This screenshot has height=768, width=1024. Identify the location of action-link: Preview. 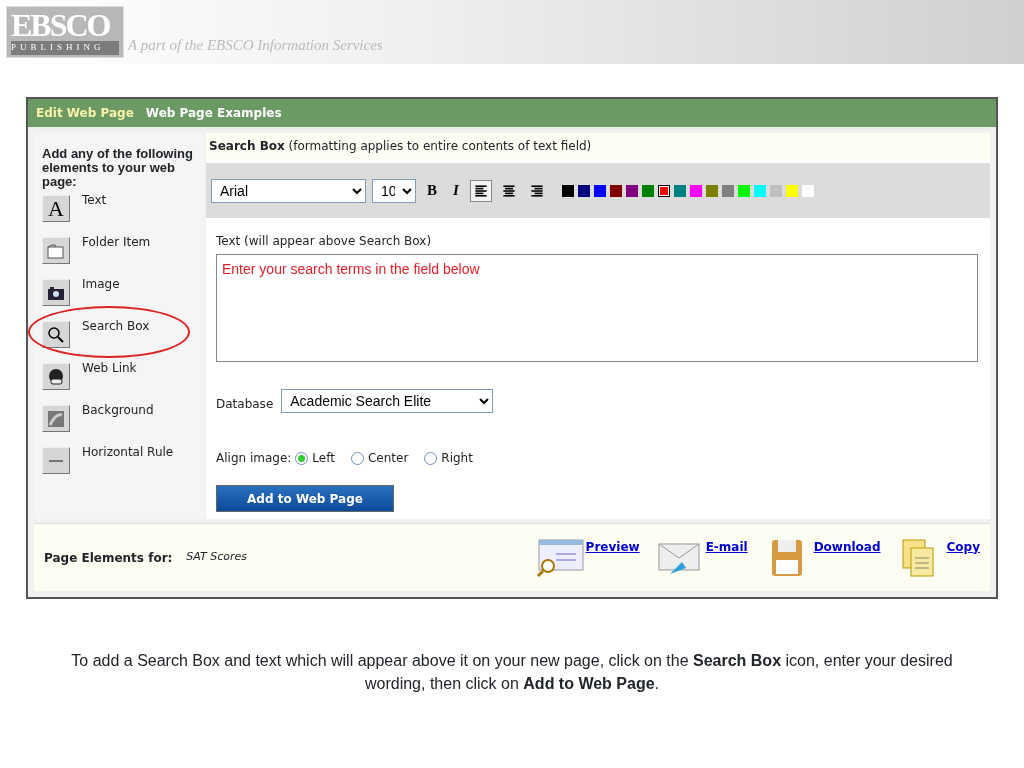
(612, 546).